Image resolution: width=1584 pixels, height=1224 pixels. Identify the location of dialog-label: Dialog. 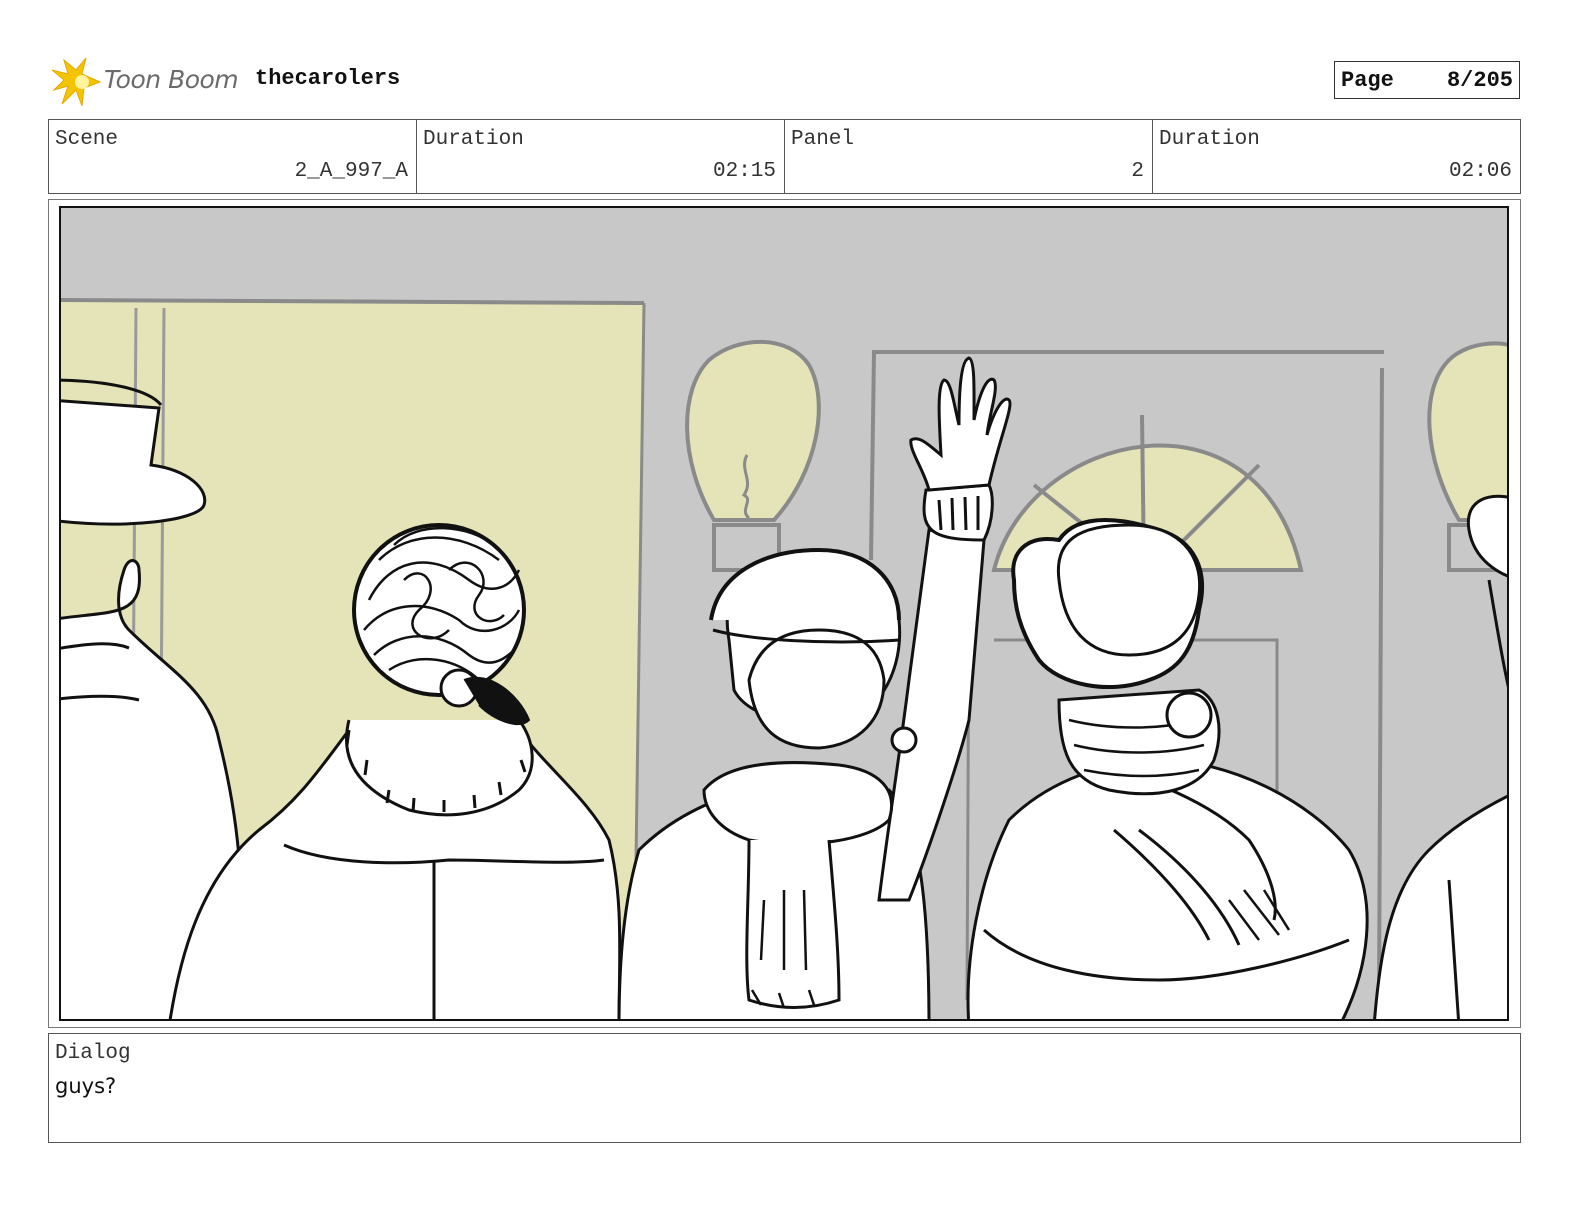
(93, 1053).